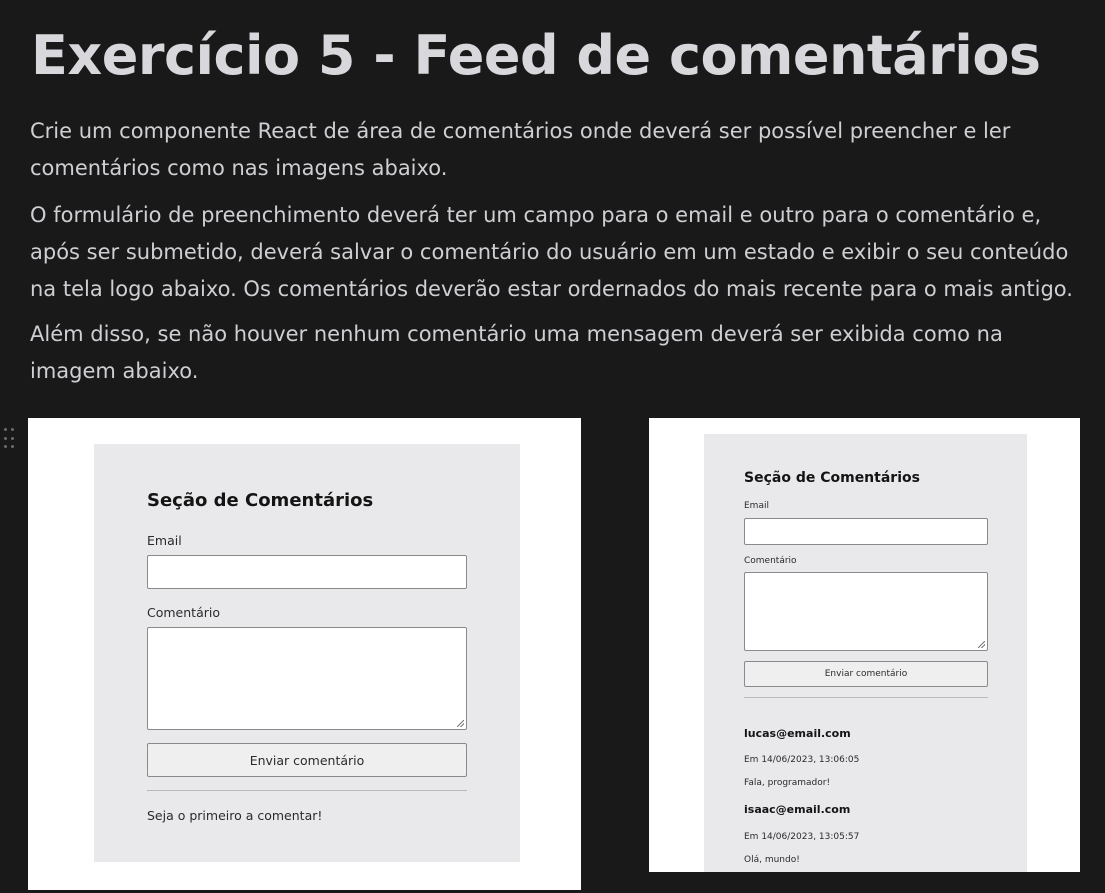  I want to click on page-title: Exercício 5 - Feed de comentários, so click(536, 55).